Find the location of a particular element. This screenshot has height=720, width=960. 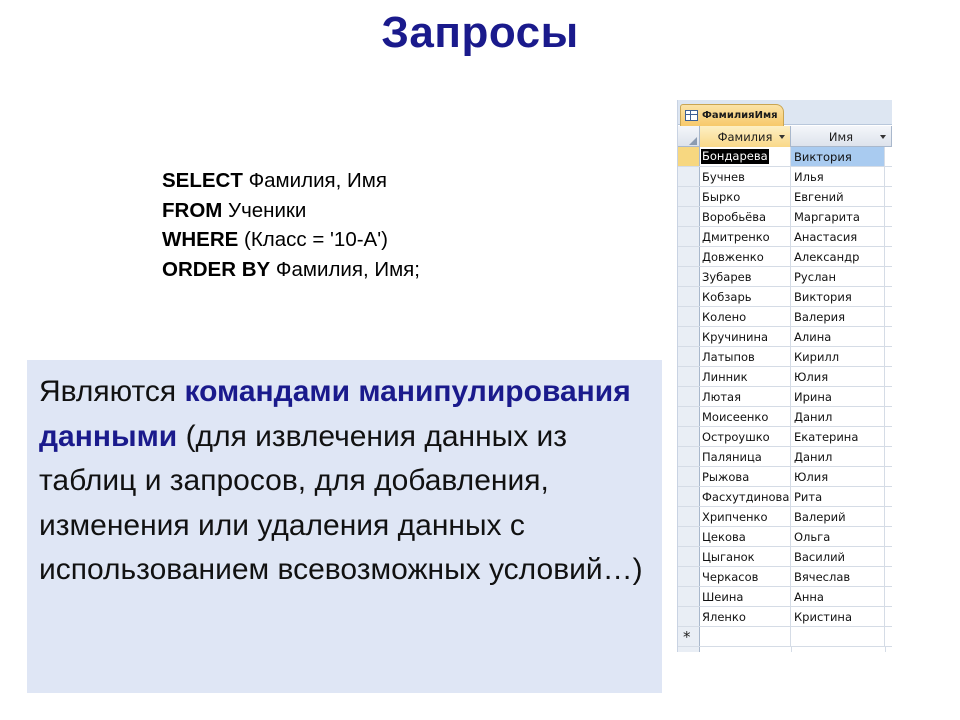

table-row: Кобзарь Виктория is located at coordinates (785, 297).